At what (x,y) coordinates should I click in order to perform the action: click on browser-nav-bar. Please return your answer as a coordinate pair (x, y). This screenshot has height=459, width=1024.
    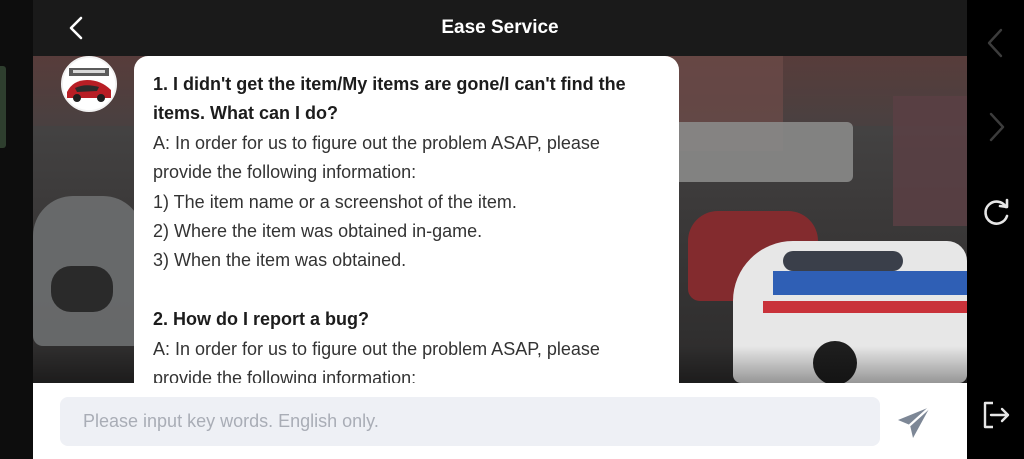
    Looking at the image, I should click on (995, 229).